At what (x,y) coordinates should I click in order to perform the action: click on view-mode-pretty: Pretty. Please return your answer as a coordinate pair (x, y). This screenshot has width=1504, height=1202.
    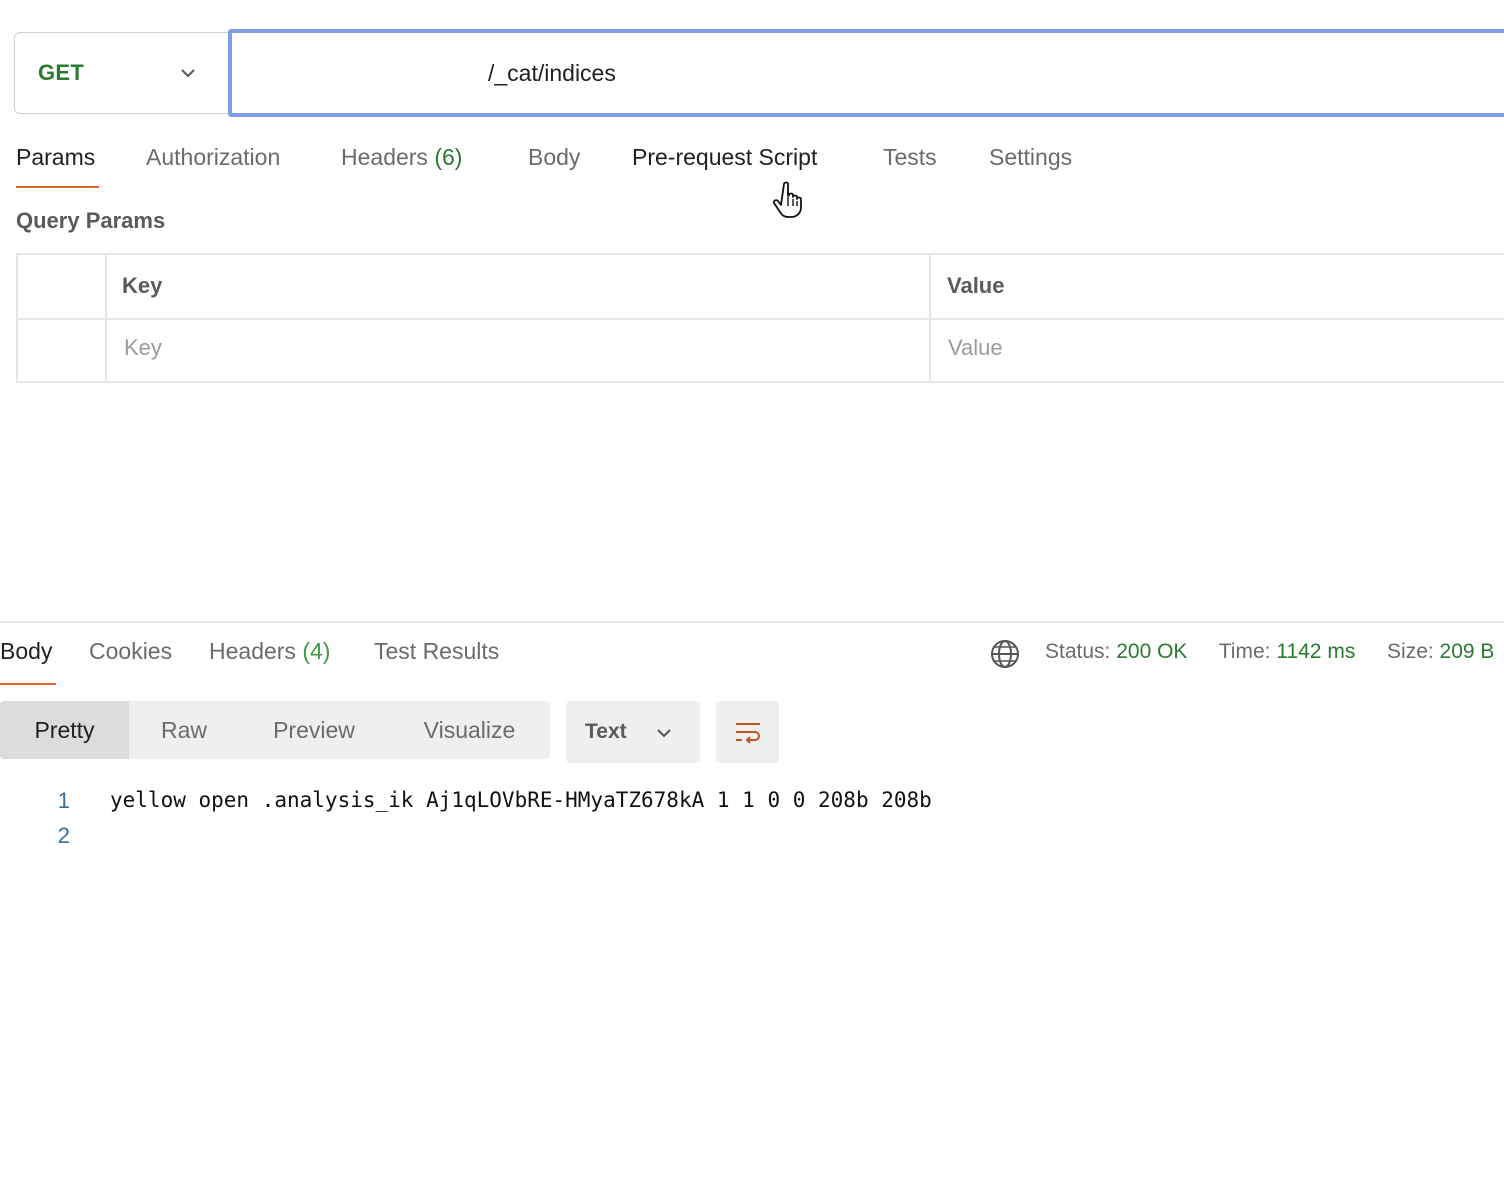
    Looking at the image, I should click on (64, 730).